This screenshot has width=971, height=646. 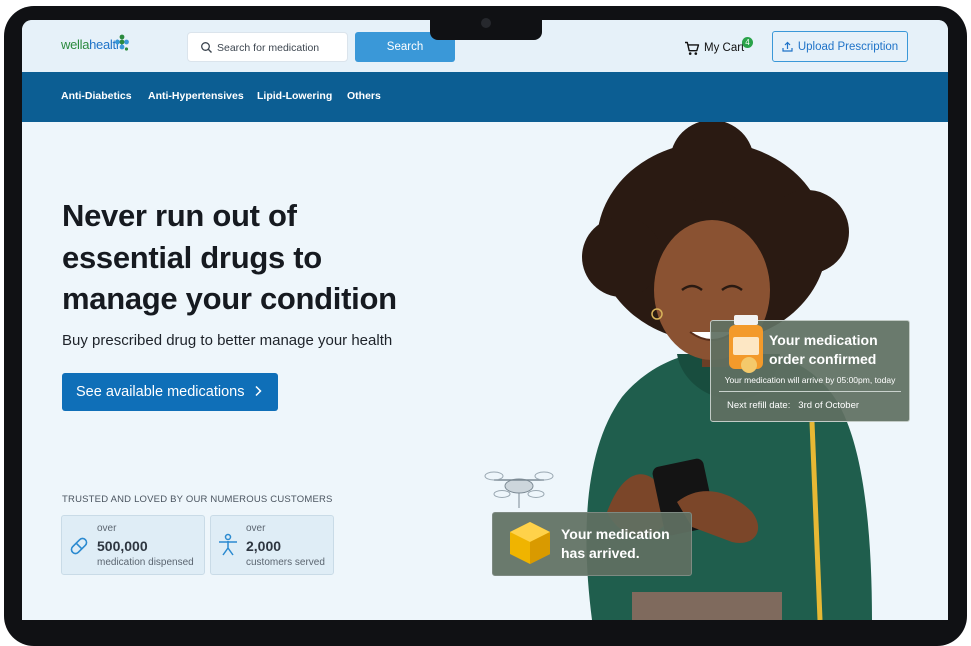 I want to click on cart-icon, so click(x=692, y=48).